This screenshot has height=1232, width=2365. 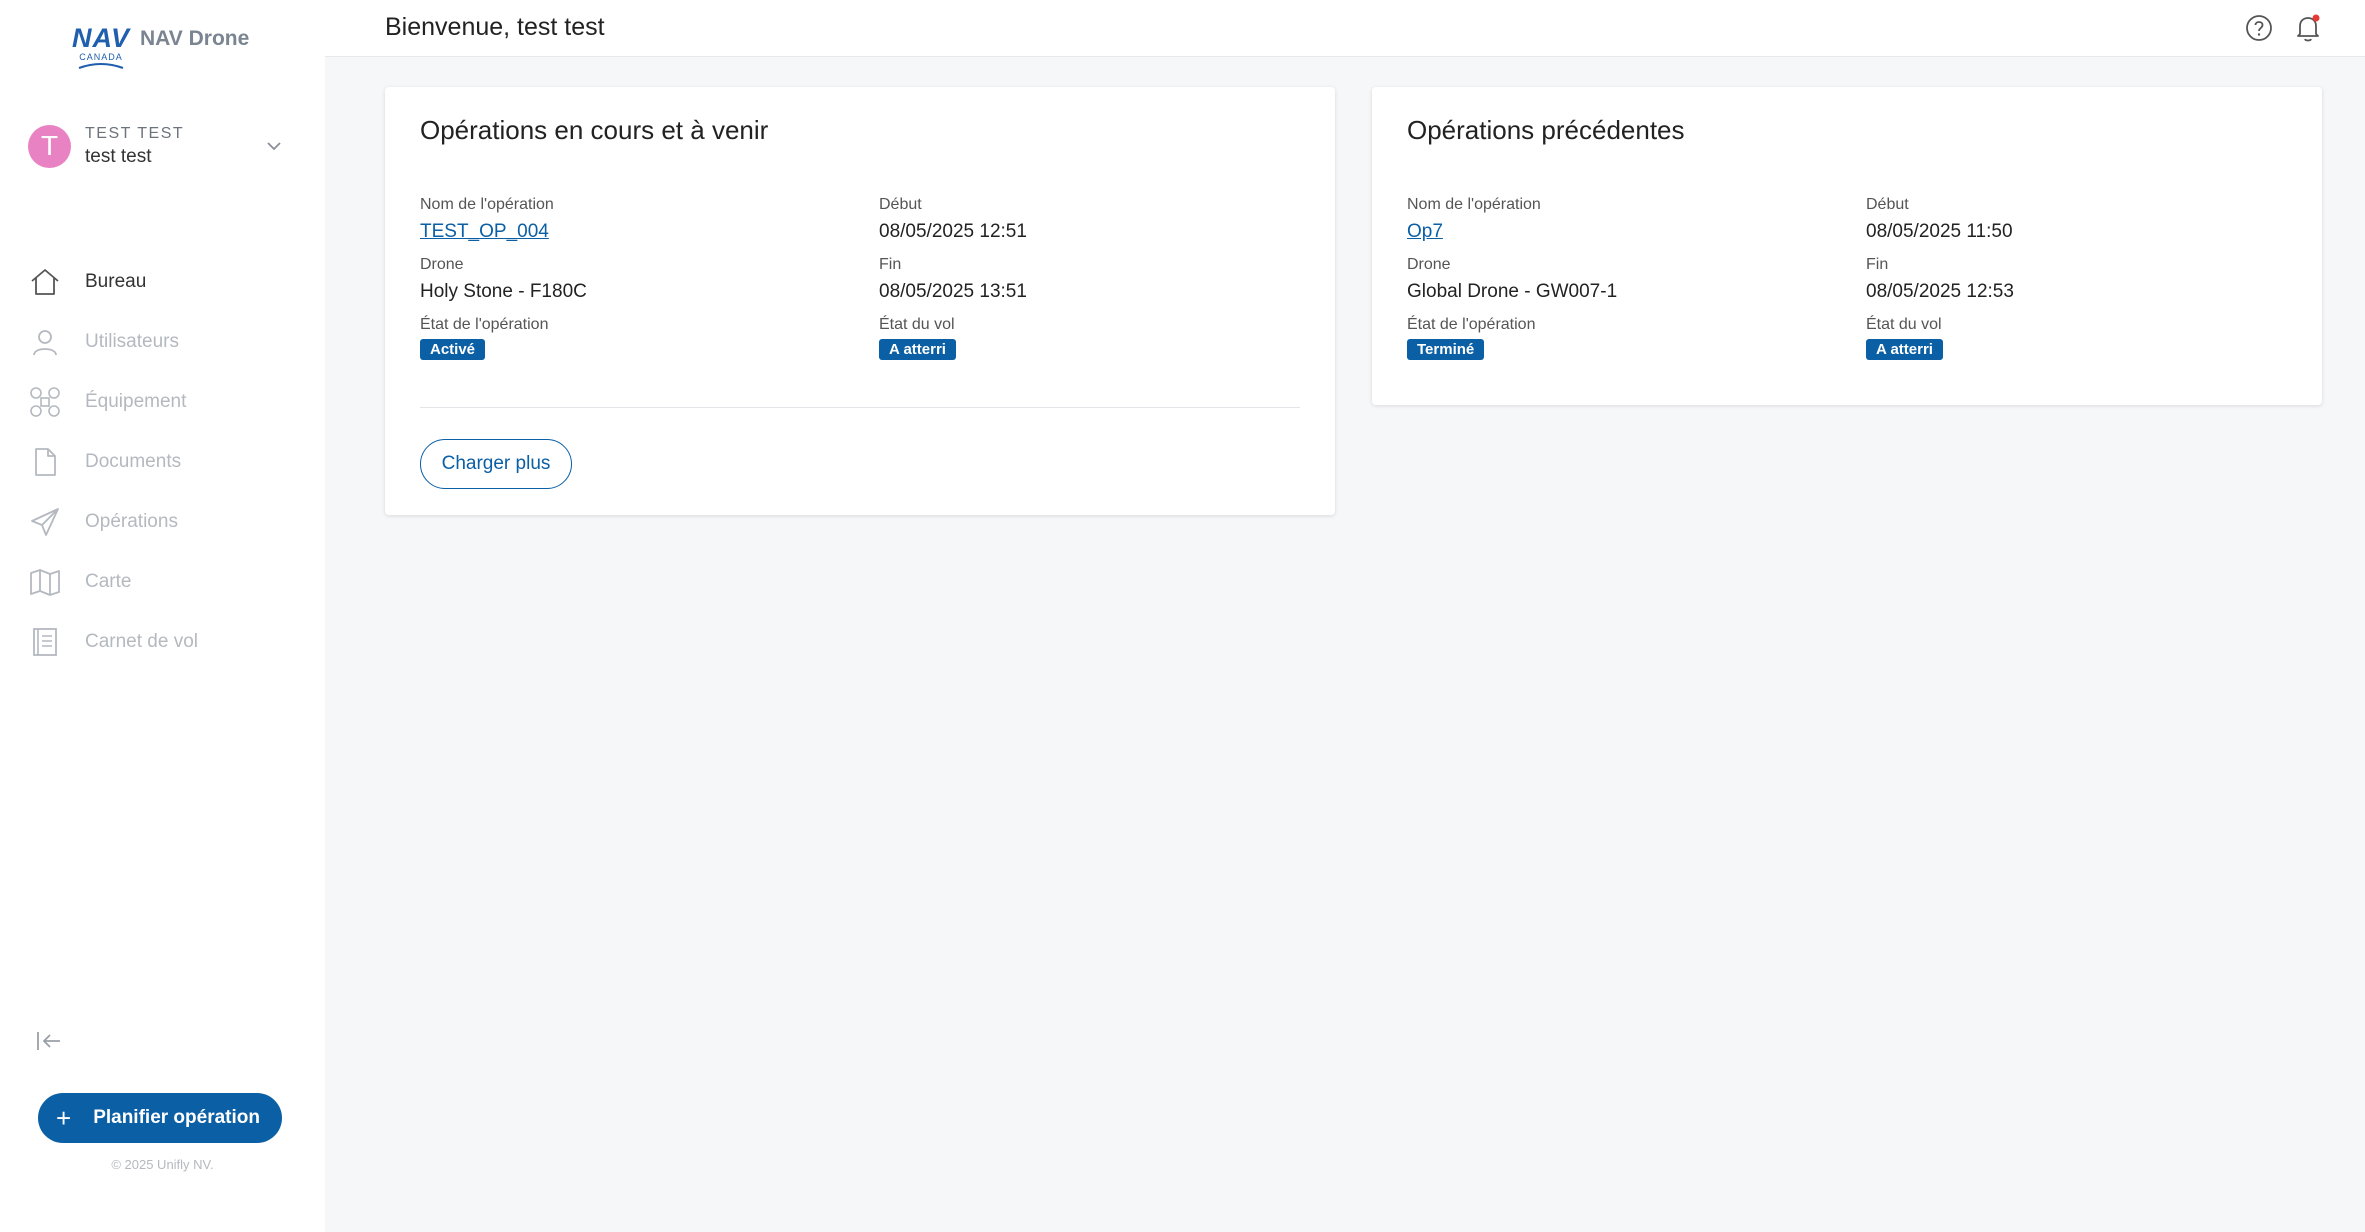 I want to click on sidebar-item-label: Documents, so click(x=133, y=461).